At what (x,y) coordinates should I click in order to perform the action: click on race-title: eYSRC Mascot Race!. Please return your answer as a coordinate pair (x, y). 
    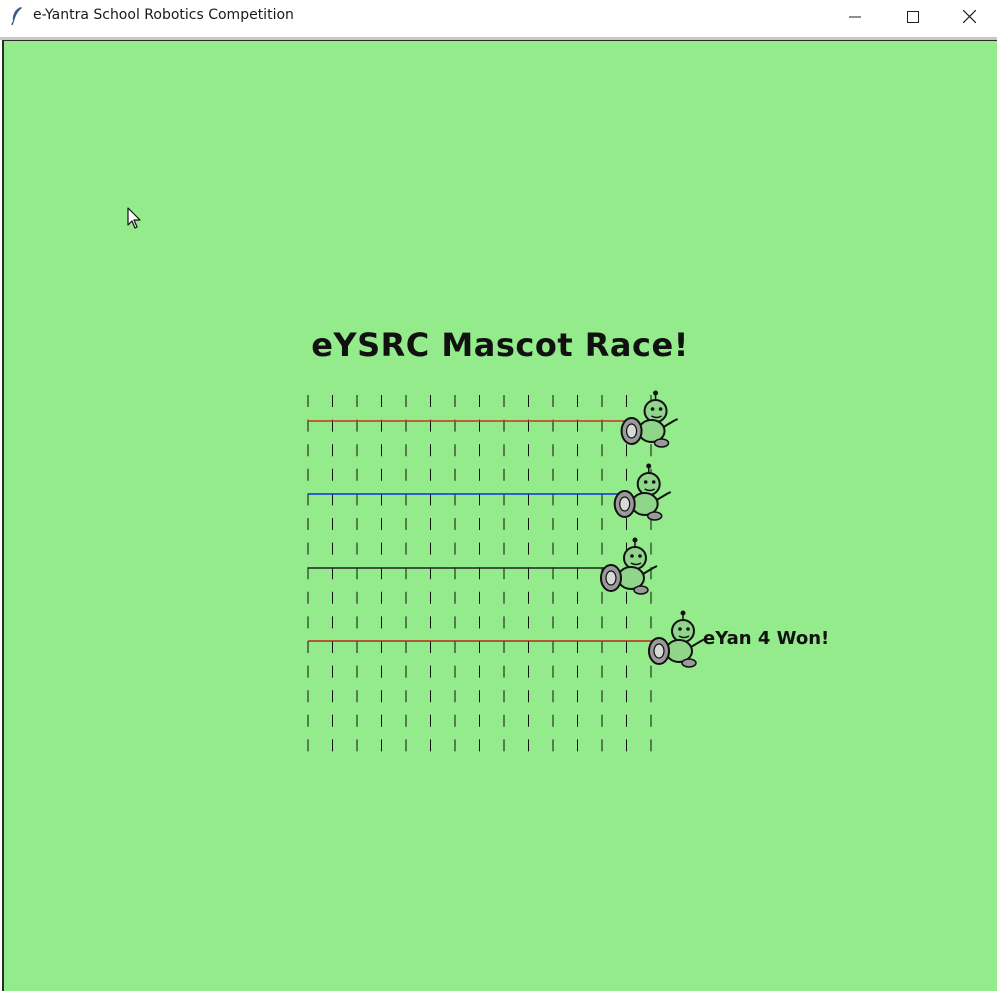
    Looking at the image, I should click on (500, 345).